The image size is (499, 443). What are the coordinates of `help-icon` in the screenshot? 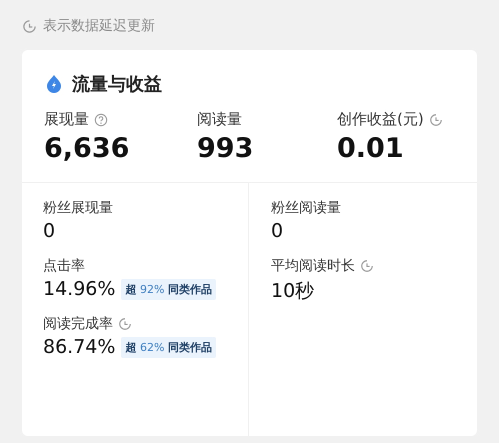 It's located at (101, 119).